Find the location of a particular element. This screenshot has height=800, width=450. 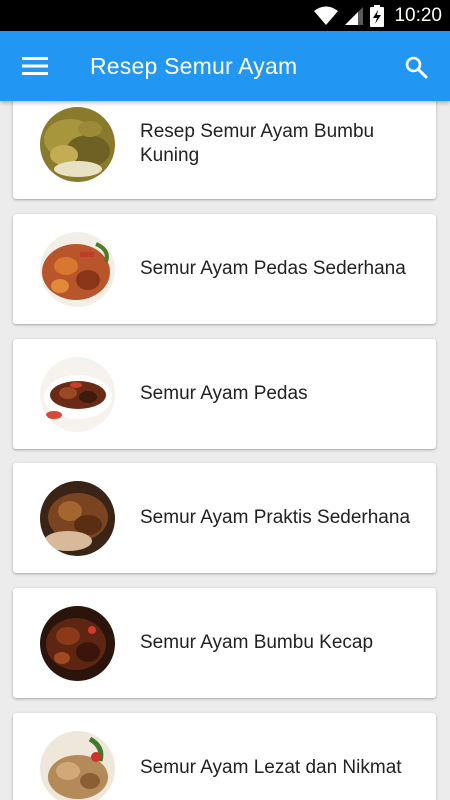

recipe-title: Semur Ayam Praktis Sederhana is located at coordinates (275, 517).